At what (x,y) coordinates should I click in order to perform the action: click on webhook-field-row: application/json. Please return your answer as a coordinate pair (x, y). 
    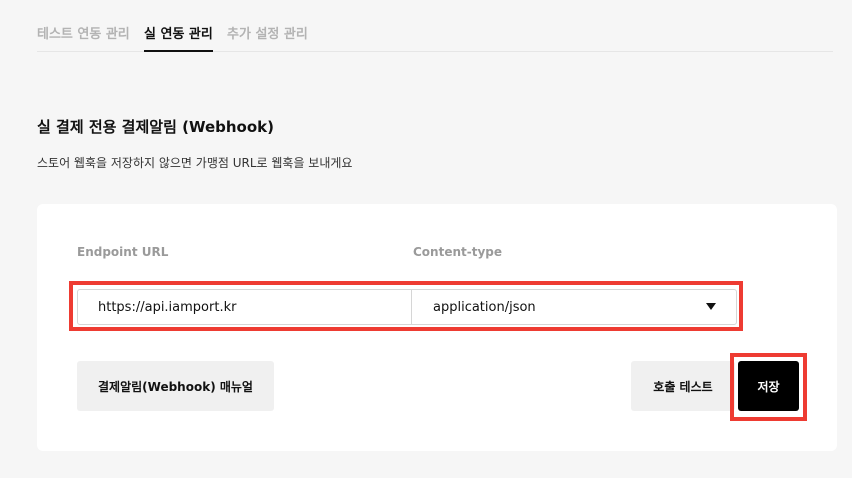
    Looking at the image, I should click on (407, 307).